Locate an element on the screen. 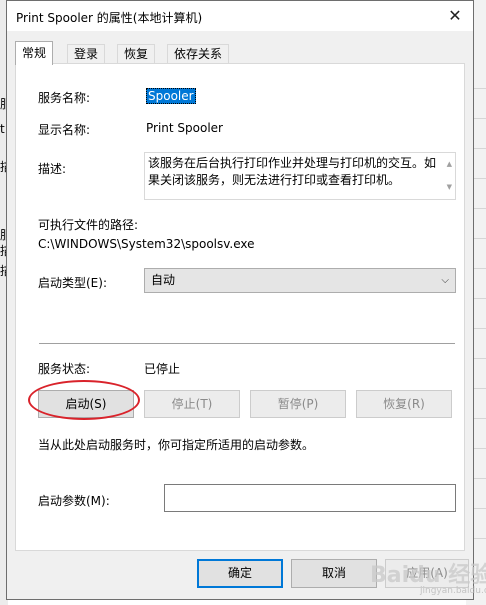 This screenshot has width=486, height=605. display-name-label: 显示名称: is located at coordinates (64, 130).